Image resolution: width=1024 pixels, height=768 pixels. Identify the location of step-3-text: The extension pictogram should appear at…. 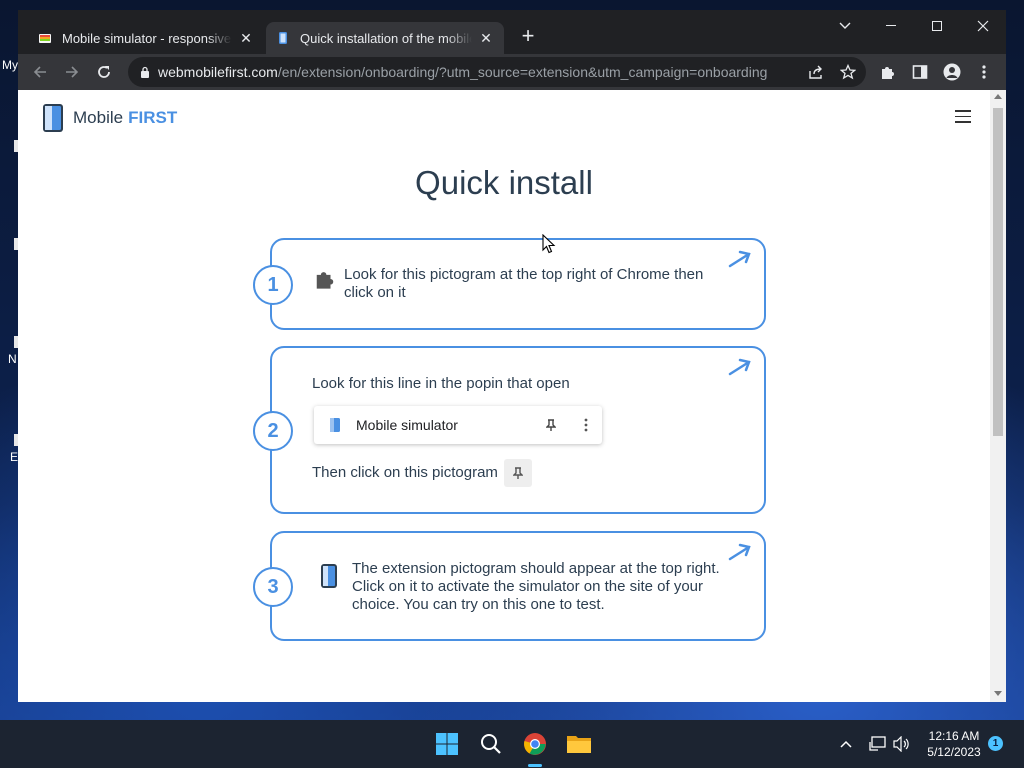
(536, 586).